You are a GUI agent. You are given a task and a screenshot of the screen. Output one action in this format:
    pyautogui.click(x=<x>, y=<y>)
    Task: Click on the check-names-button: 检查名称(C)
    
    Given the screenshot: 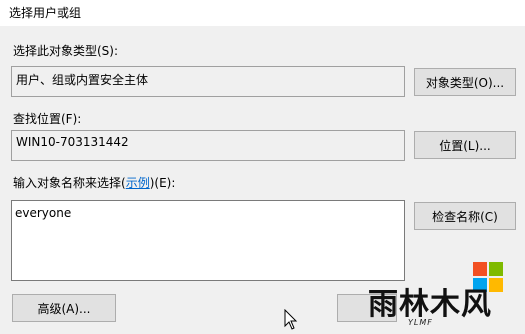 What is the action you would take?
    pyautogui.click(x=465, y=216)
    